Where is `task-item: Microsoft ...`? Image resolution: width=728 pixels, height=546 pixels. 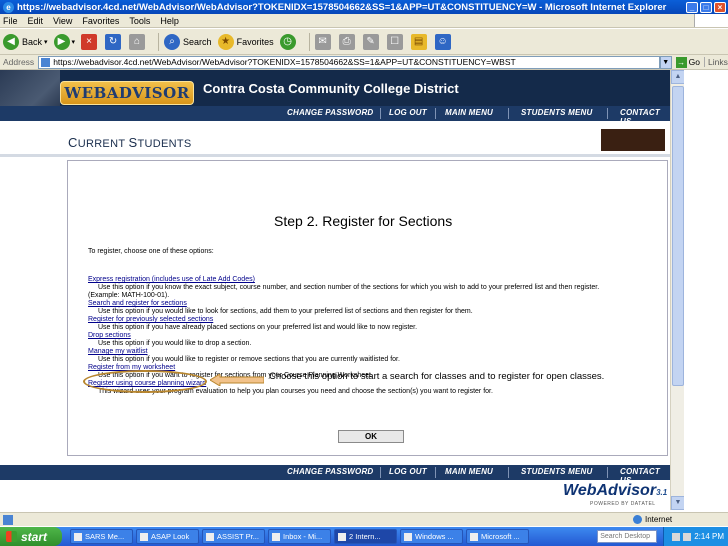 task-item: Microsoft ... is located at coordinates (497, 536).